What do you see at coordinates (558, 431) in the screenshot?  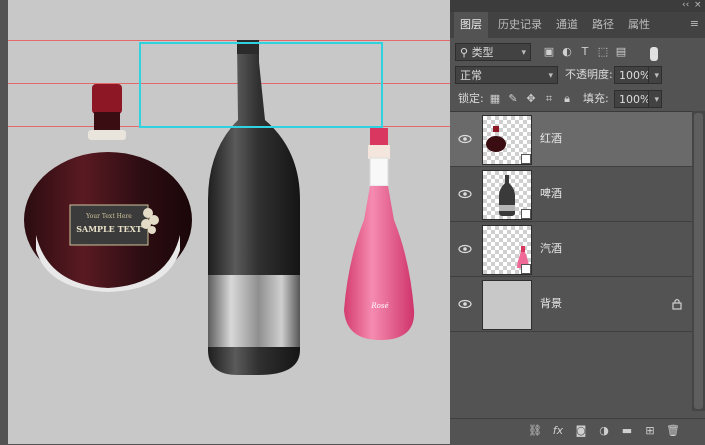 I see `fx-icon: fx` at bounding box center [558, 431].